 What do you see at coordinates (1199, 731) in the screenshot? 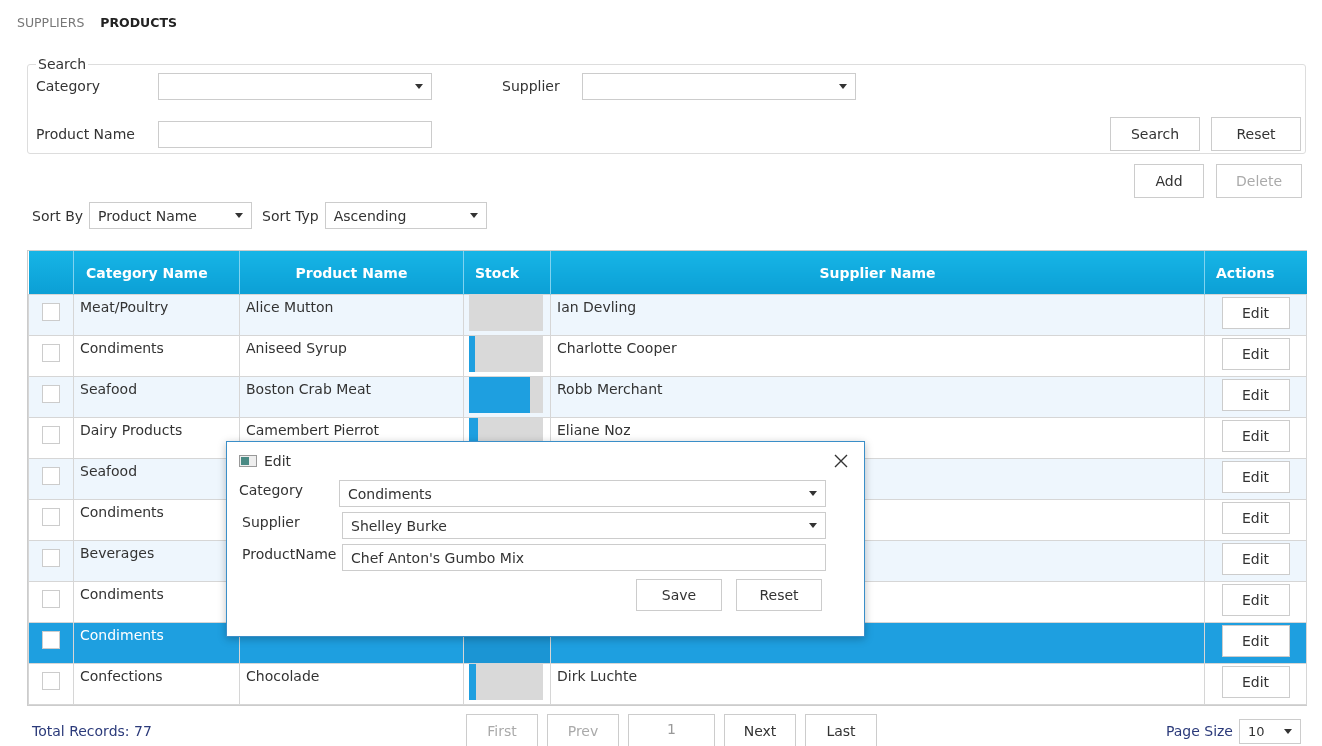
I see `page-size-label: Page Size` at bounding box center [1199, 731].